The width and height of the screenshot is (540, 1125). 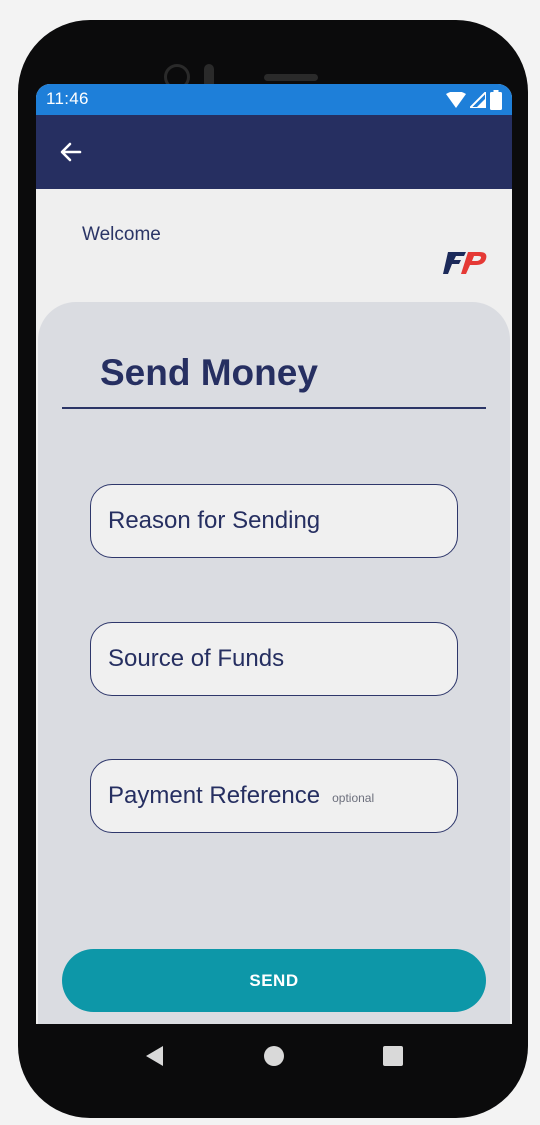 What do you see at coordinates (209, 372) in the screenshot?
I see `page-title: Send Money` at bounding box center [209, 372].